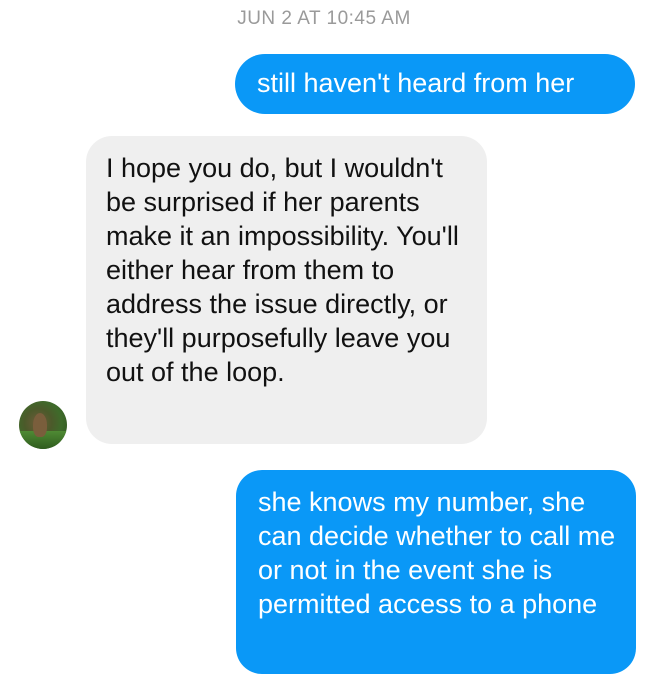 This screenshot has height=692, width=648. Describe the element at coordinates (324, 18) in the screenshot. I see `message-timestamp: JUN 2 AT 10:45 AM` at that location.